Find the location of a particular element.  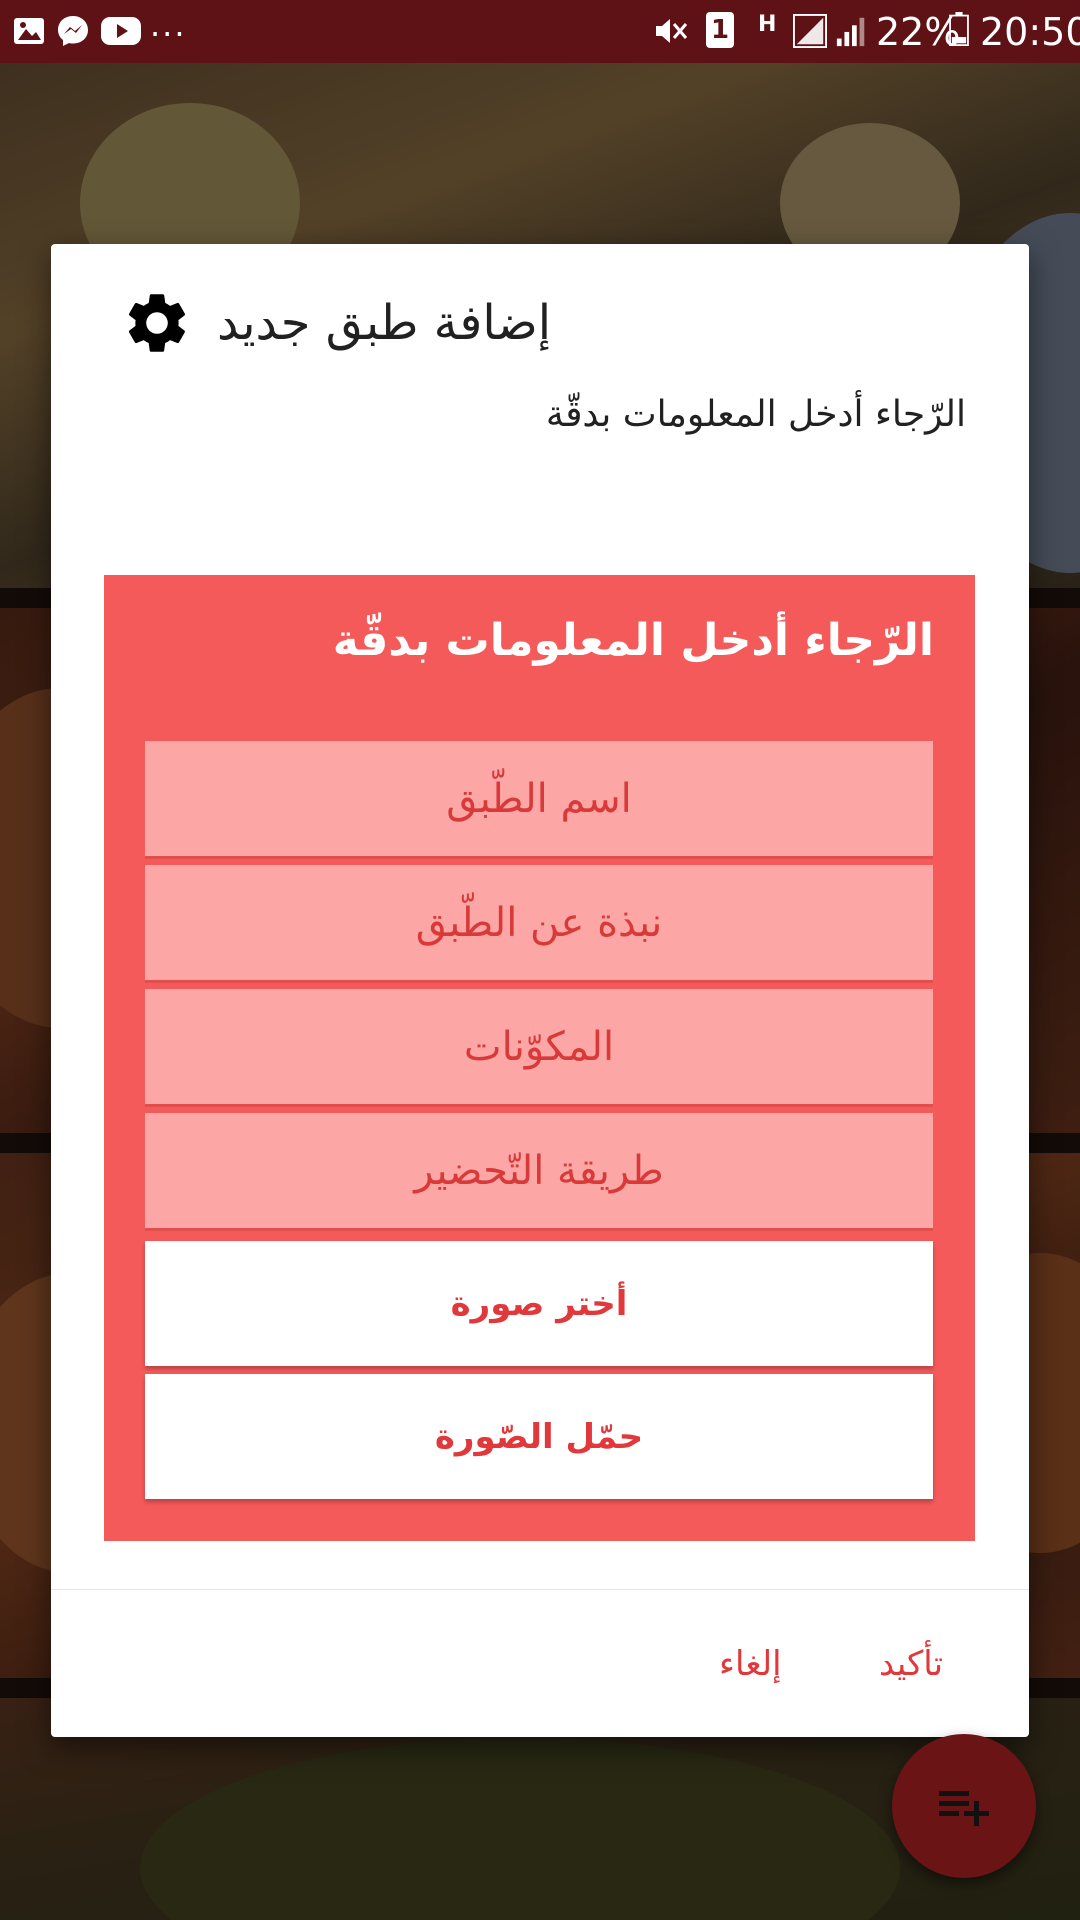

dialog-title: إضافة طبق جديد is located at coordinates (384, 323).